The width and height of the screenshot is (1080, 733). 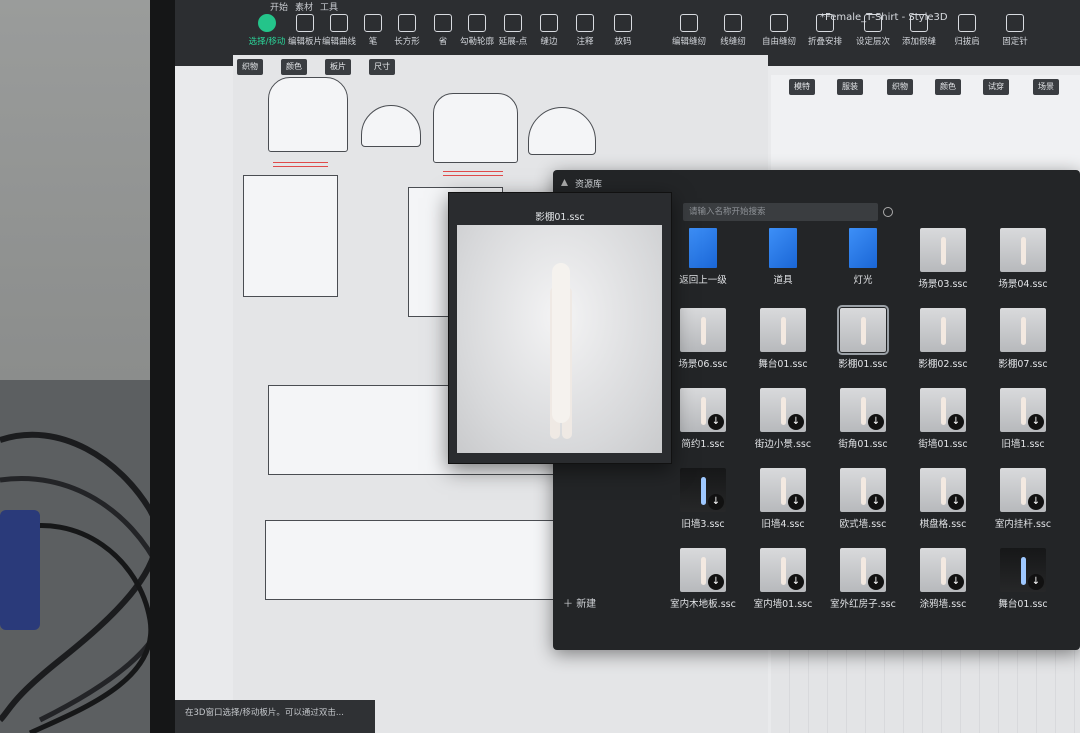 What do you see at coordinates (733, 23) in the screenshot?
I see `segment-sewing-icon` at bounding box center [733, 23].